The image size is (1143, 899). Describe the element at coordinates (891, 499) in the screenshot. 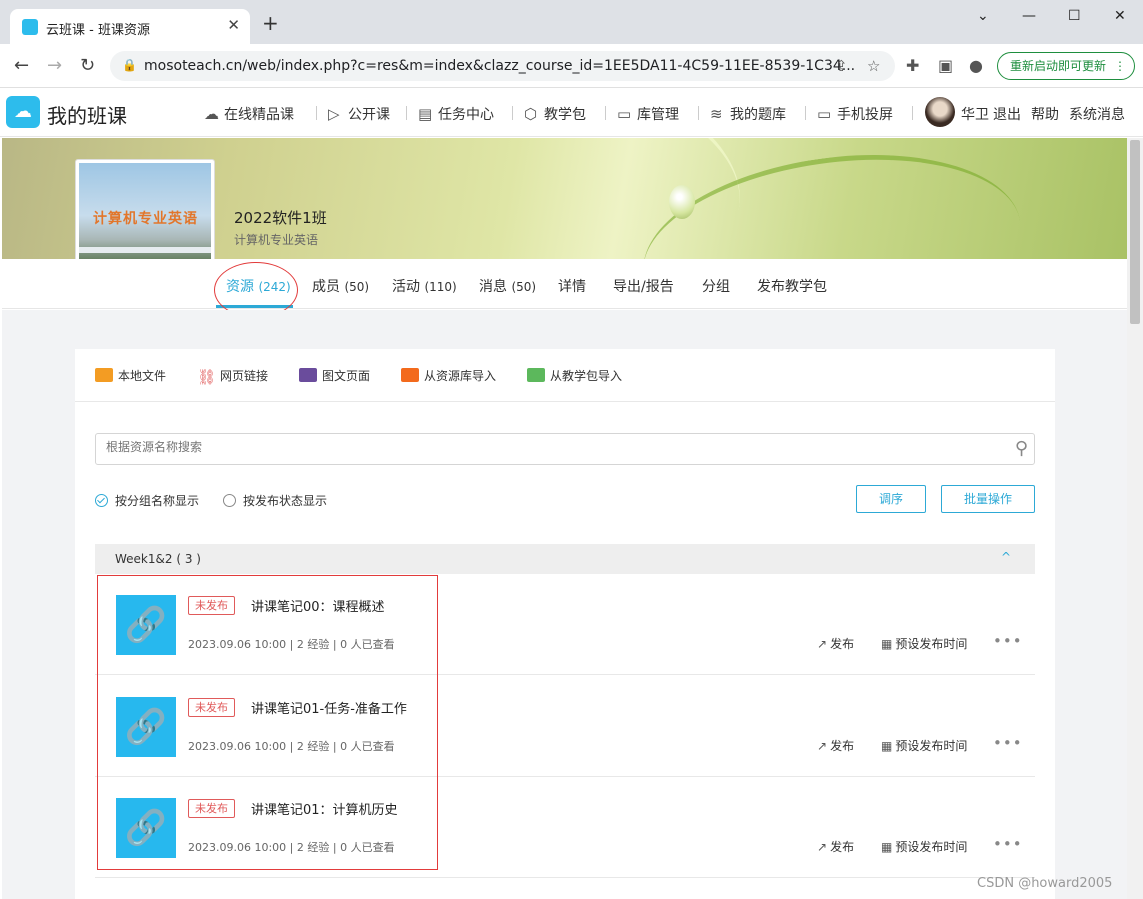

I see `sort-button: 调序` at that location.